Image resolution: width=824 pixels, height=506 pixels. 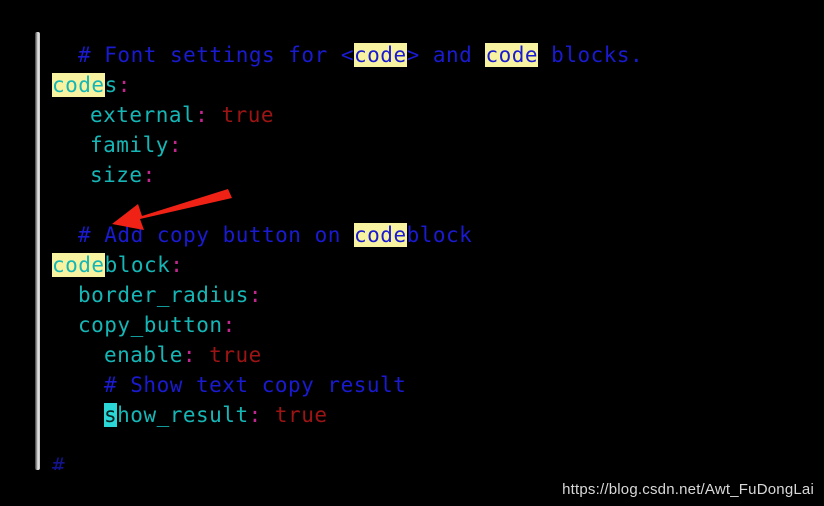 What do you see at coordinates (183, 415) in the screenshot?
I see `line-12-show-result-seg-1: how_result` at bounding box center [183, 415].